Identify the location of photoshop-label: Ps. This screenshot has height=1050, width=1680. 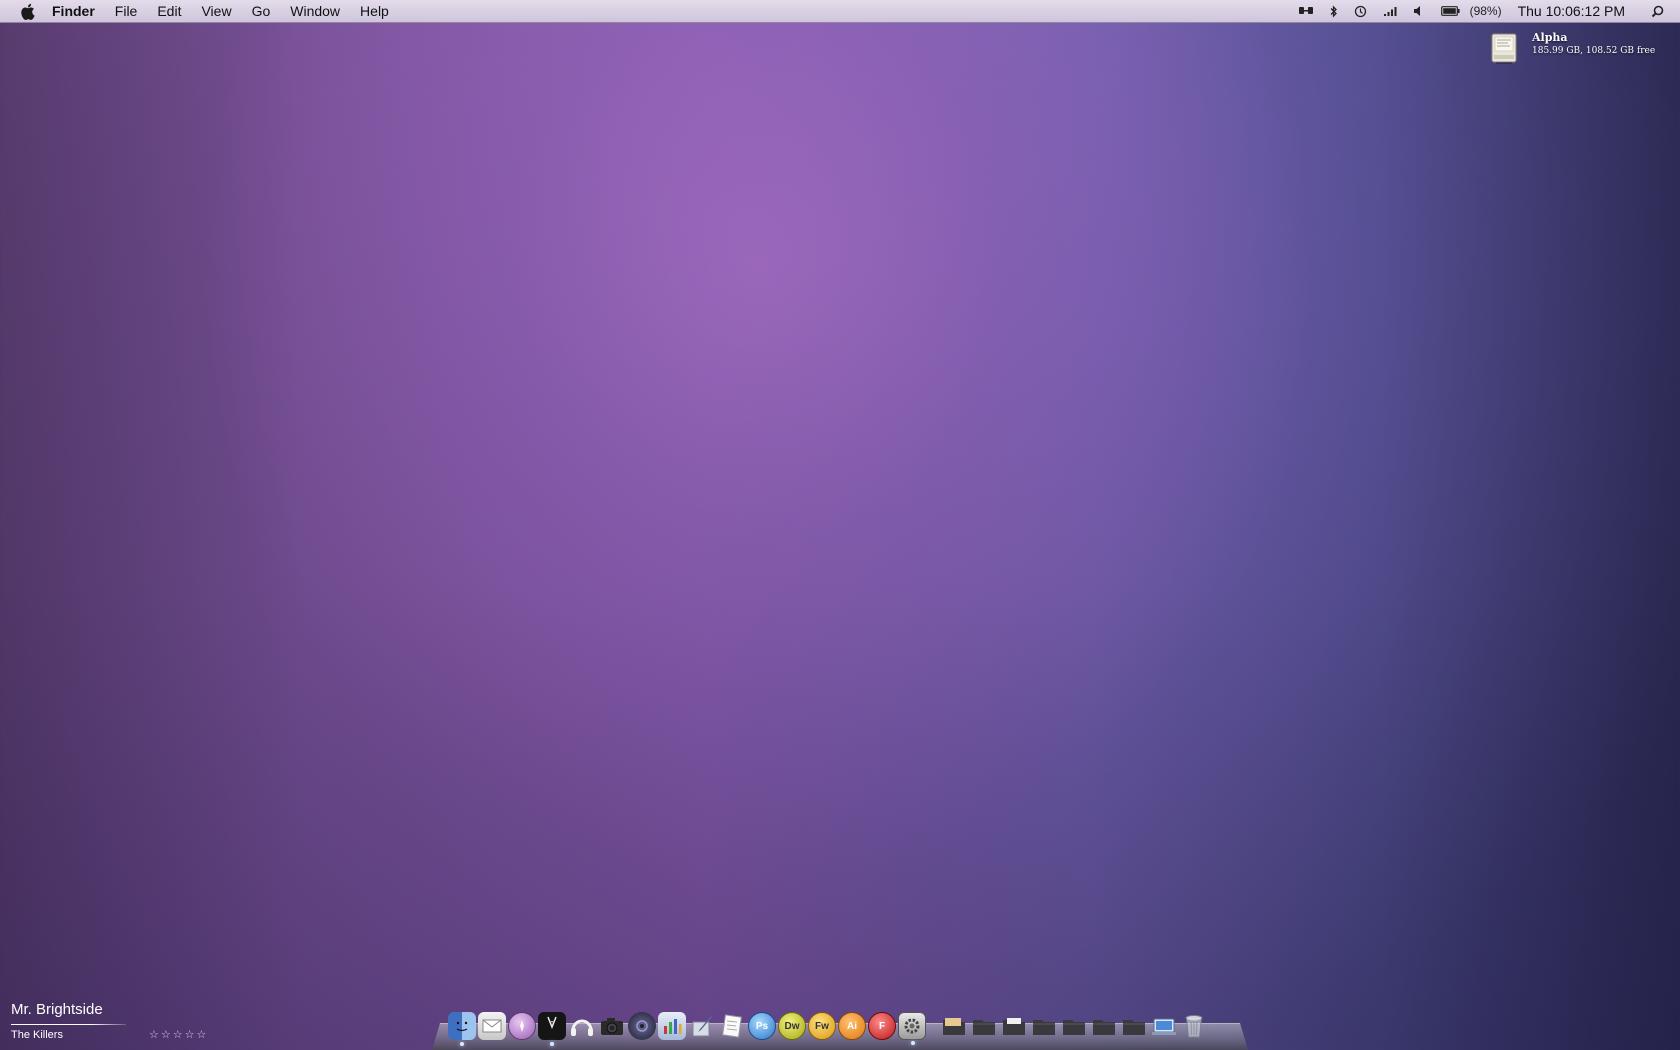
(762, 1026).